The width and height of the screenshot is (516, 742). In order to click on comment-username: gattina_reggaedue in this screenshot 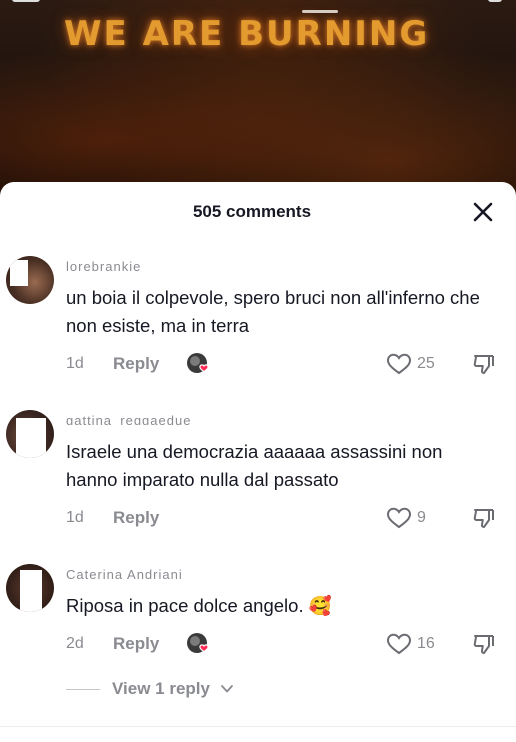, I will do `click(128, 419)`.